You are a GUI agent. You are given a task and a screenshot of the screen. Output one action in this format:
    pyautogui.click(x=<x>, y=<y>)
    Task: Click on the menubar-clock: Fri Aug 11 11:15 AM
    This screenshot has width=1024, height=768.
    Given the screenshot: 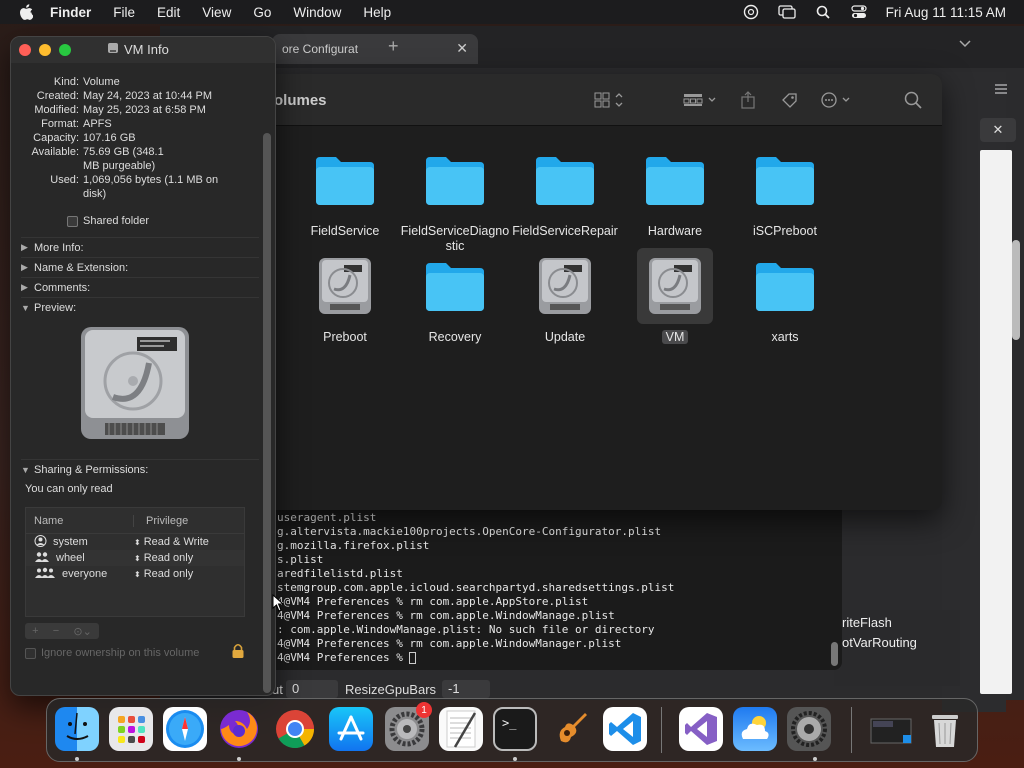 What is the action you would take?
    pyautogui.click(x=946, y=12)
    